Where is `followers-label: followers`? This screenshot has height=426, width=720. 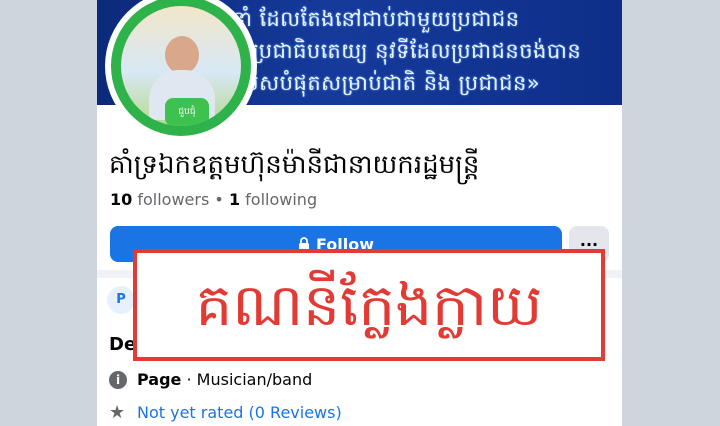
followers-label: followers is located at coordinates (173, 199).